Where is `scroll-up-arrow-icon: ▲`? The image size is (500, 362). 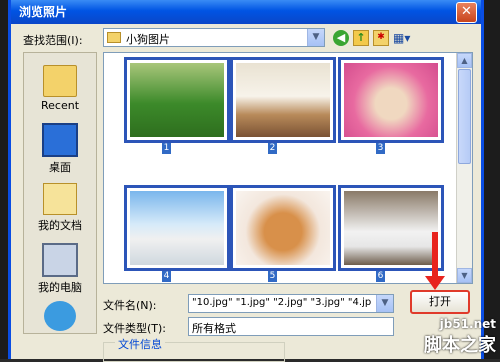 scroll-up-arrow-icon: ▲ is located at coordinates (464, 60).